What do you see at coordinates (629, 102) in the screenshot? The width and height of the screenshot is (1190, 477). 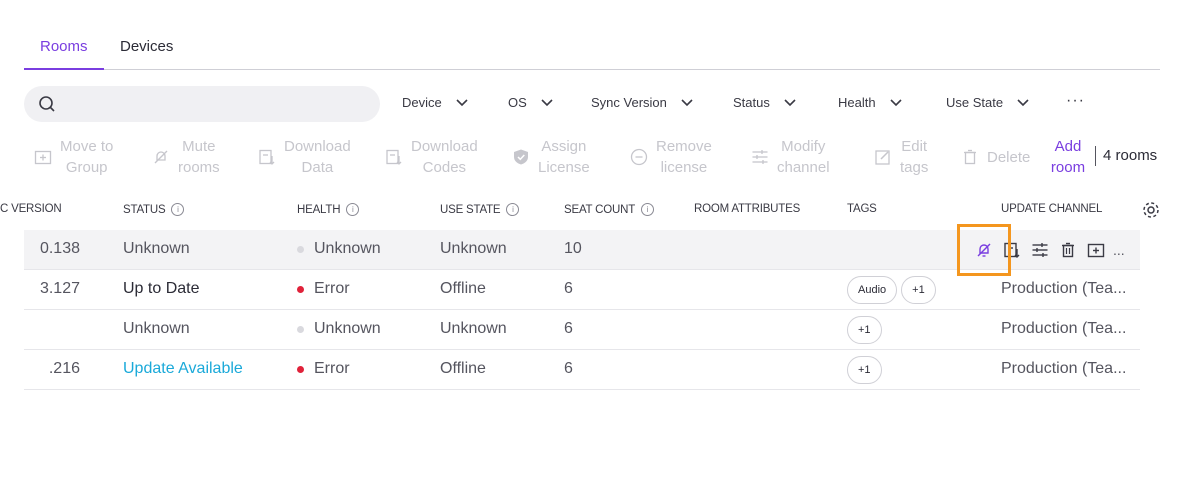 I see `filter-sync-version-label: Sync Version` at bounding box center [629, 102].